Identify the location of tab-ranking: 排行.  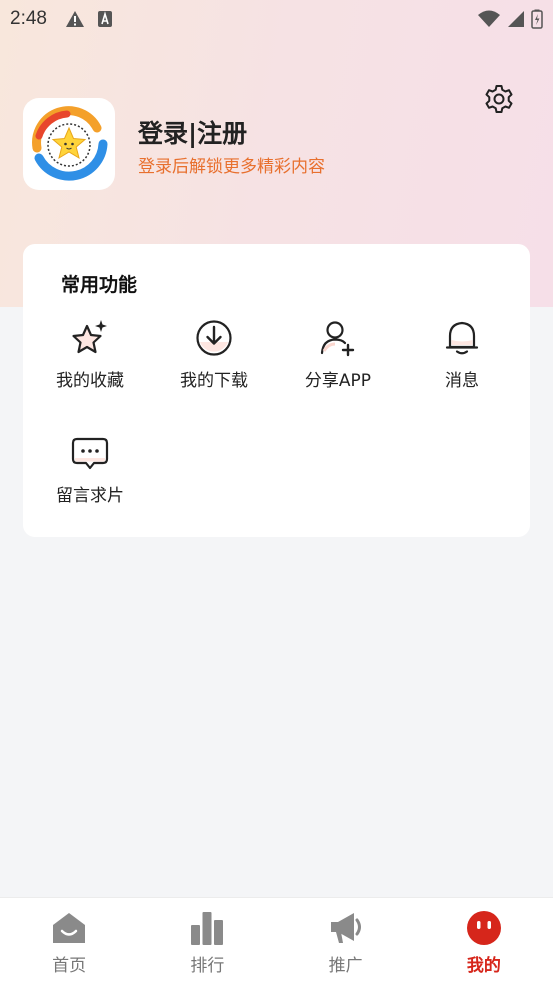
(207, 941).